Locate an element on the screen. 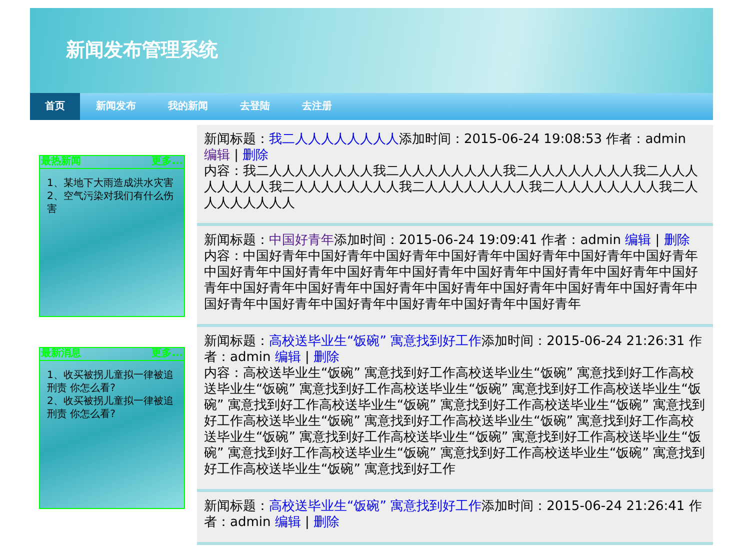  news-meta: 新闻标题：高校送毕业生“饭碗” 寓意找到好工作添加时间：2015-06-24 21:26:31 作者：admin 编辑 | 删除 is located at coordinates (453, 350).